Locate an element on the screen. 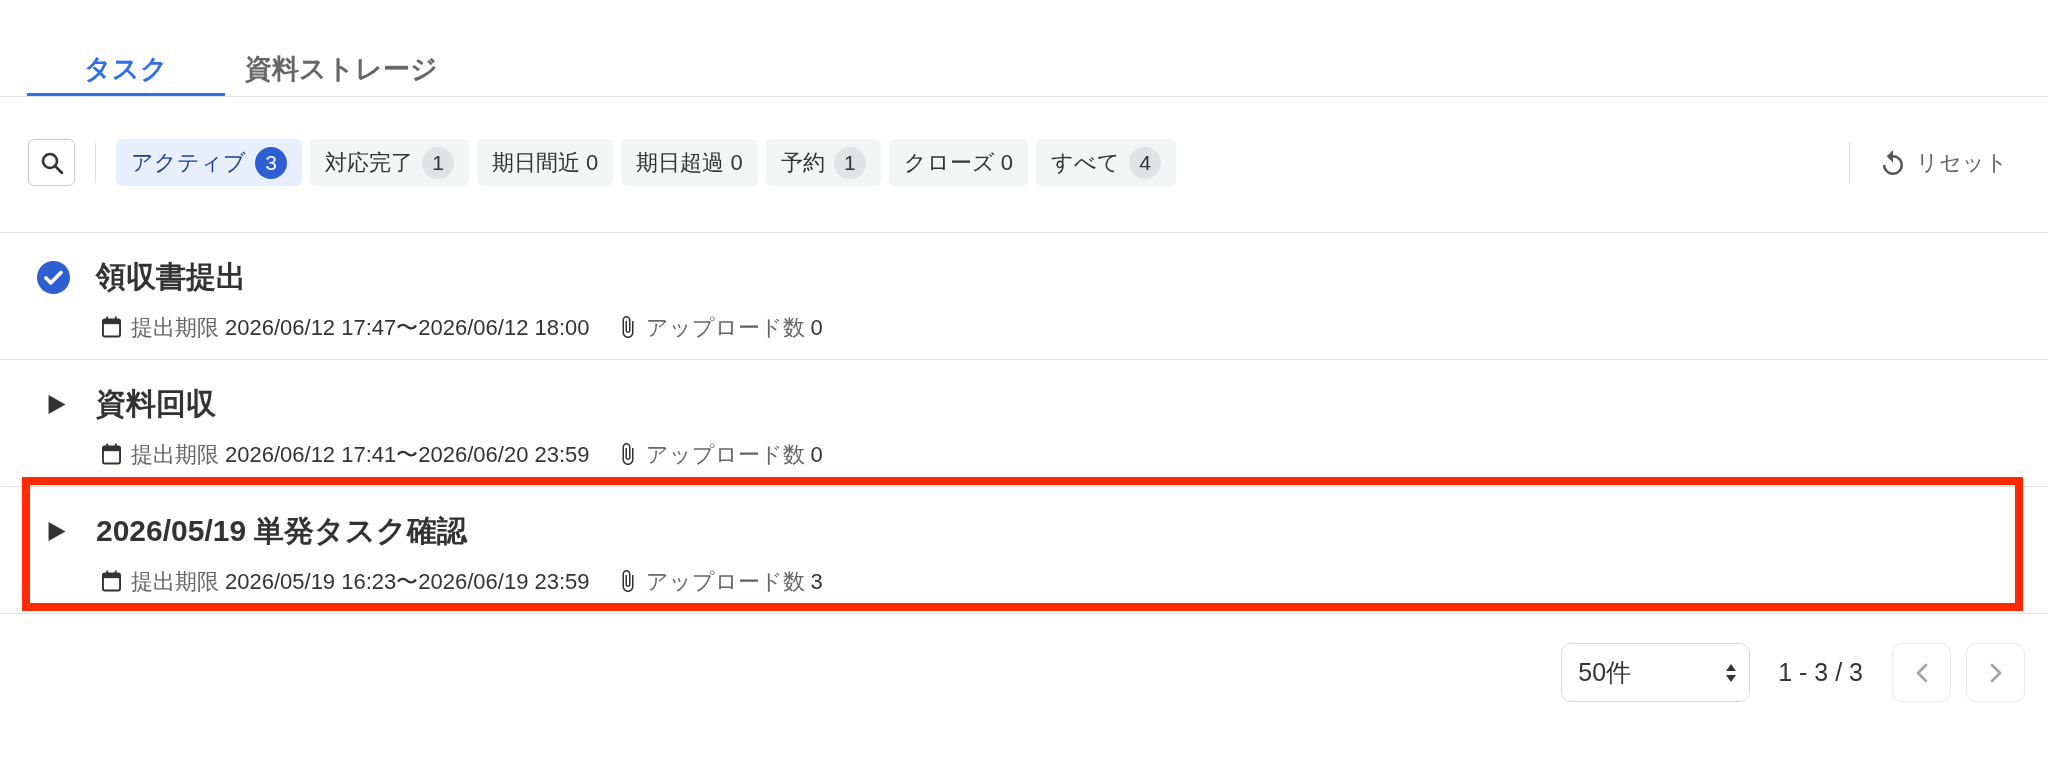 Image resolution: width=2048 pixels, height=761 pixels. filter-chip: すべて 4 is located at coordinates (1106, 162).